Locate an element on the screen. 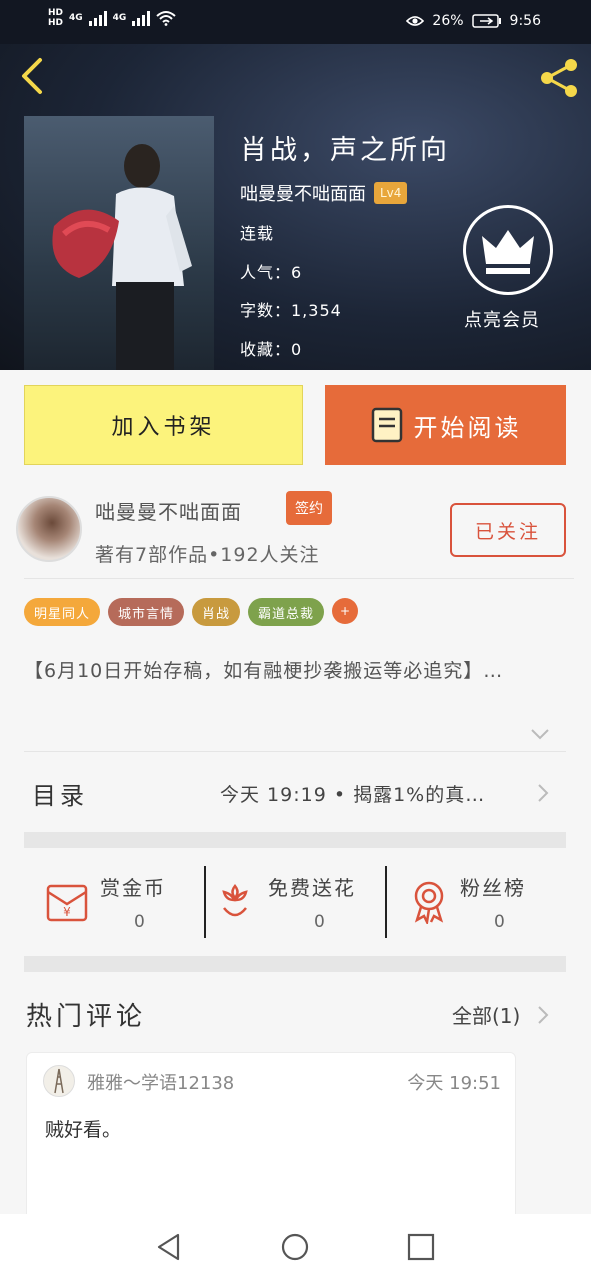 This screenshot has height=1280, width=591. add-tag-button: + is located at coordinates (345, 611).